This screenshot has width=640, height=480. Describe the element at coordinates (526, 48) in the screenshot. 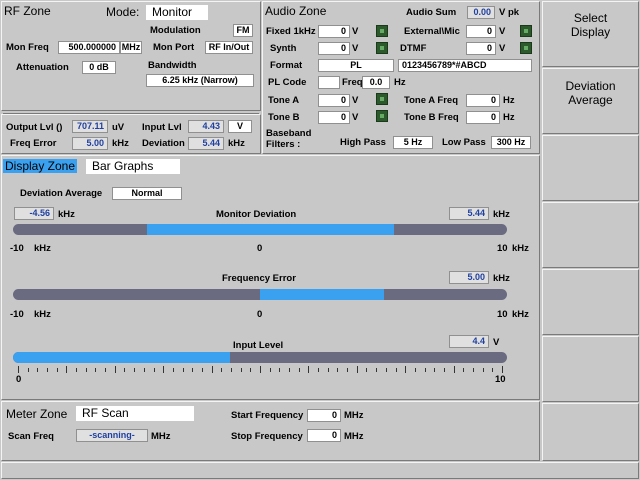

I see `dtmf-enable-toggle` at that location.